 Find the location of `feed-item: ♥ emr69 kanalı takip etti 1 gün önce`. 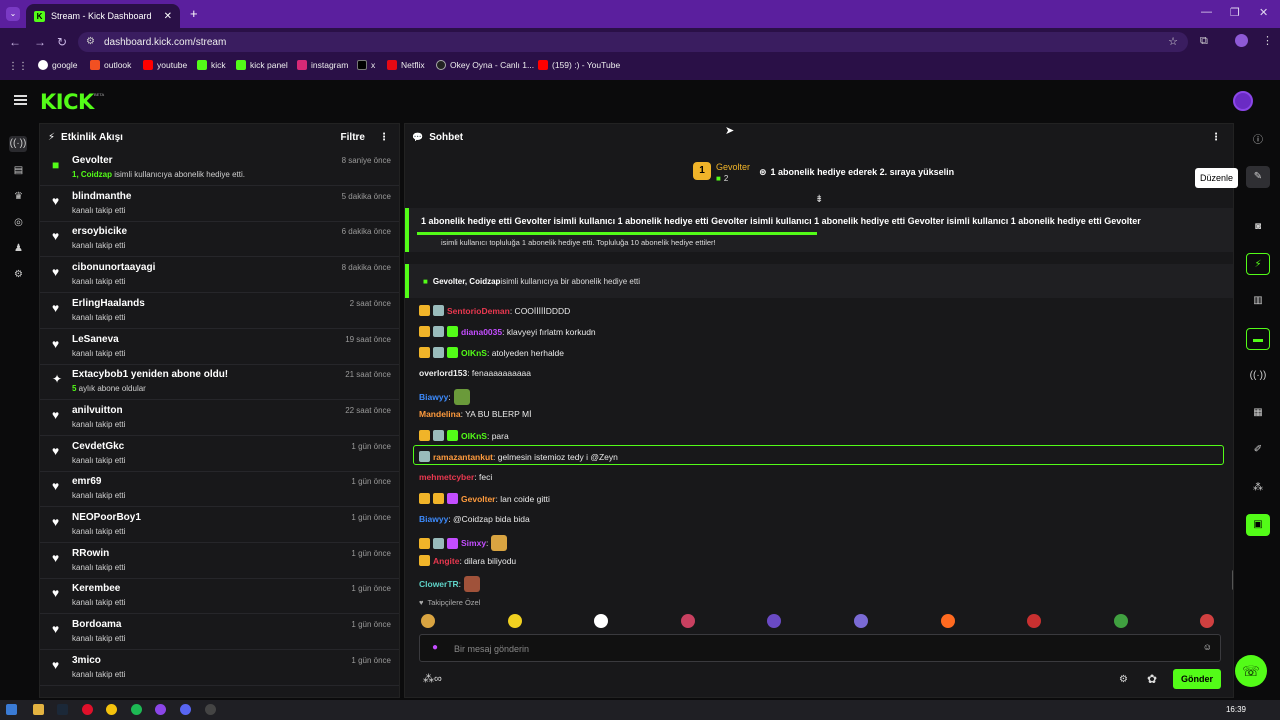

feed-item: ♥ emr69 kanalı takip etti 1 gün önce is located at coordinates (219, 489).